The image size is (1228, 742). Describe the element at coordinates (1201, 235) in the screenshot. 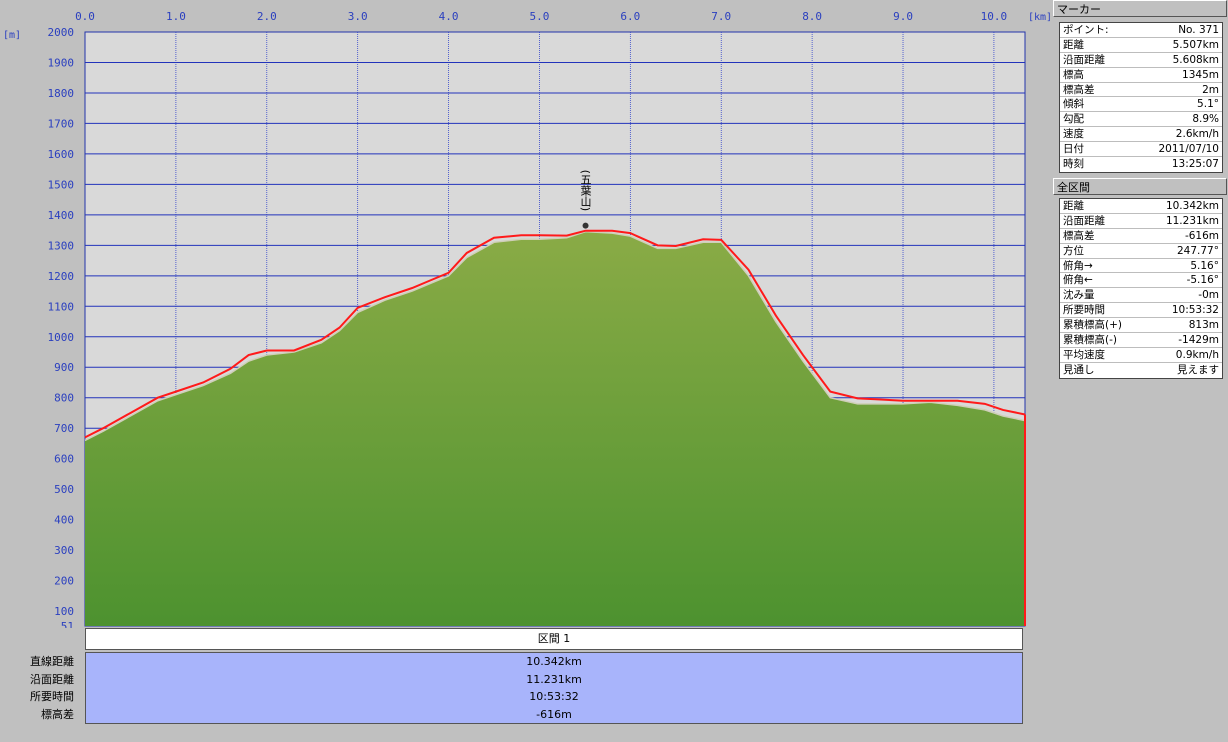

I see `all-panel-value: -616m` at that location.